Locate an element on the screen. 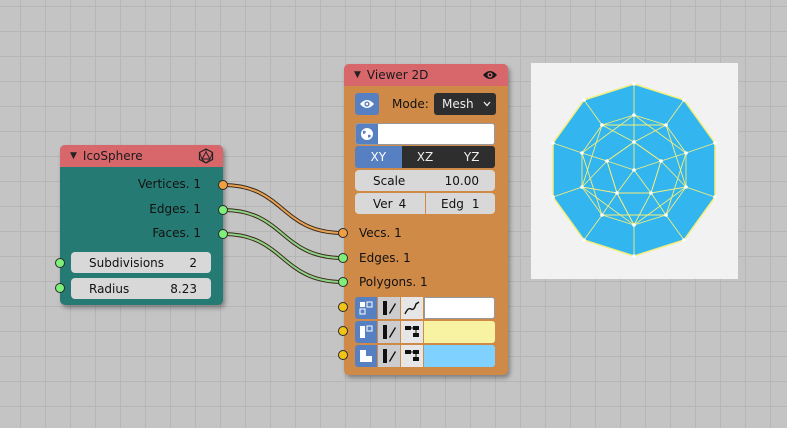 Image resolution: width=787 pixels, height=428 pixels. icosphere-node-header: ▼ IcoSphere is located at coordinates (141, 156).